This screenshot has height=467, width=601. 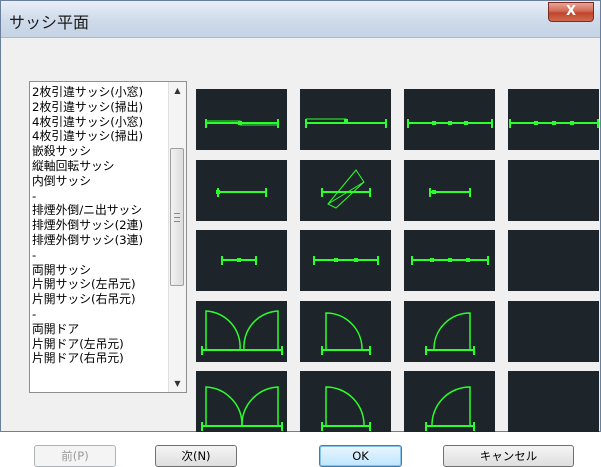 I want to click on tile-sash-4-sliding-small, so click(x=449, y=119).